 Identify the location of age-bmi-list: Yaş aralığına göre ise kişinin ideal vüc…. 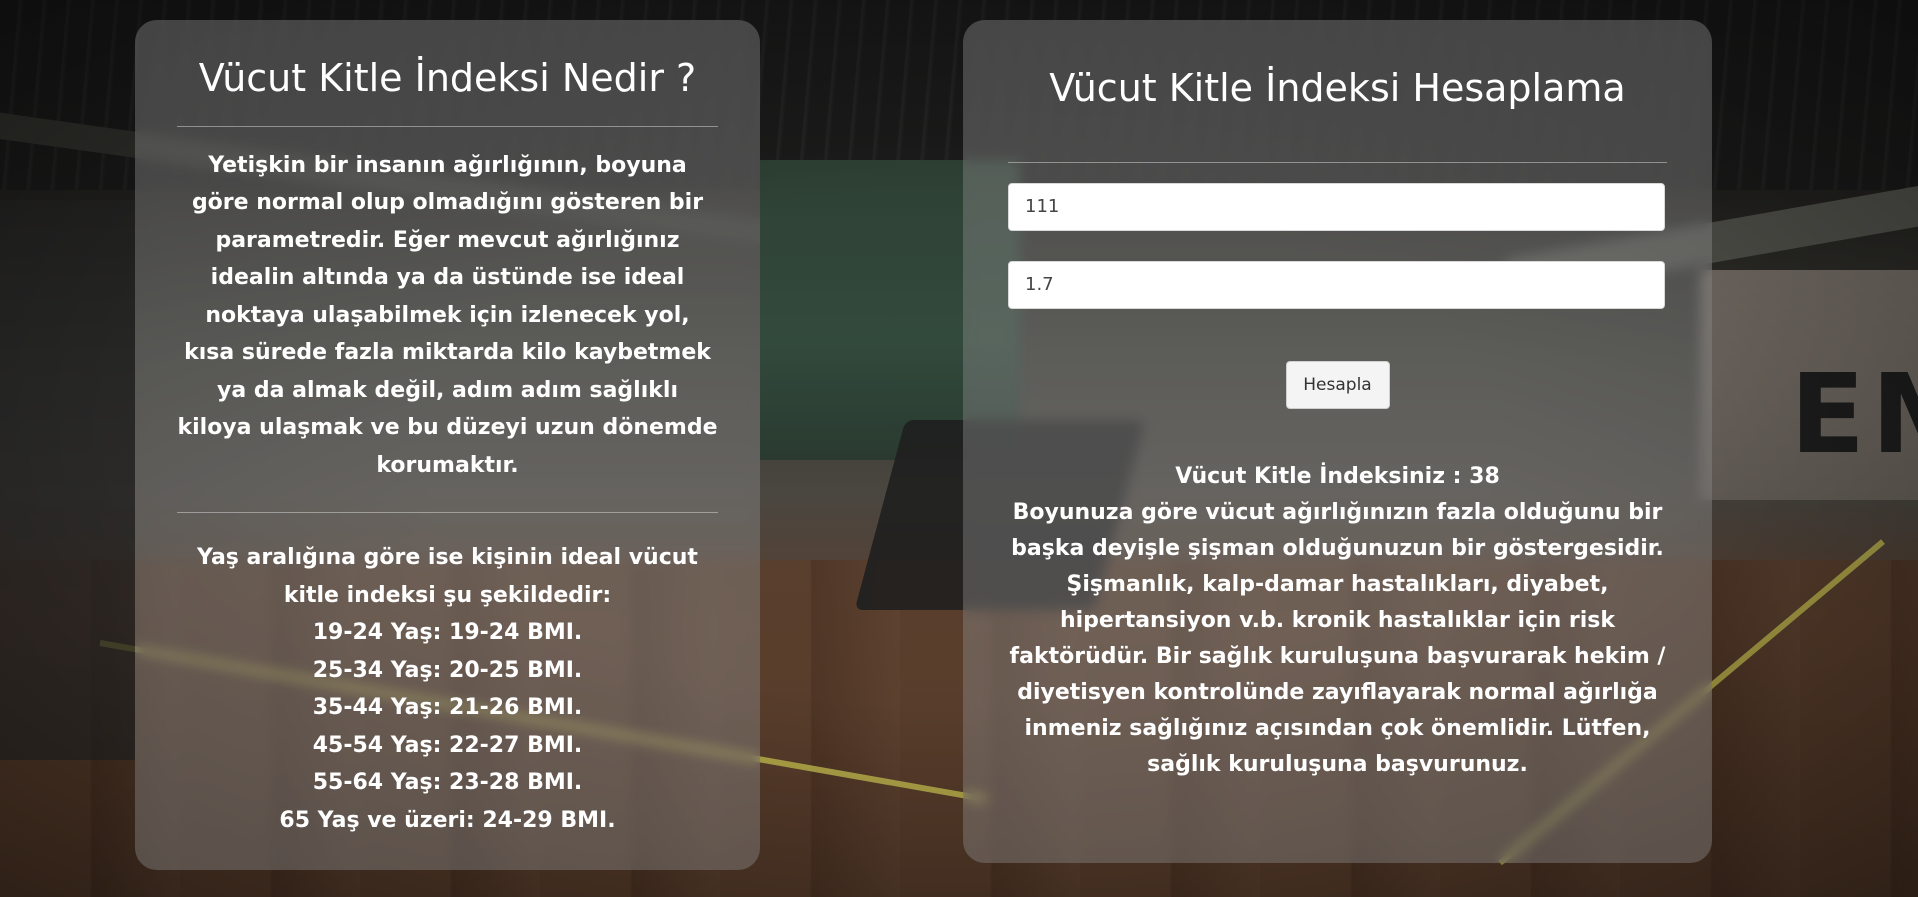
(447, 689).